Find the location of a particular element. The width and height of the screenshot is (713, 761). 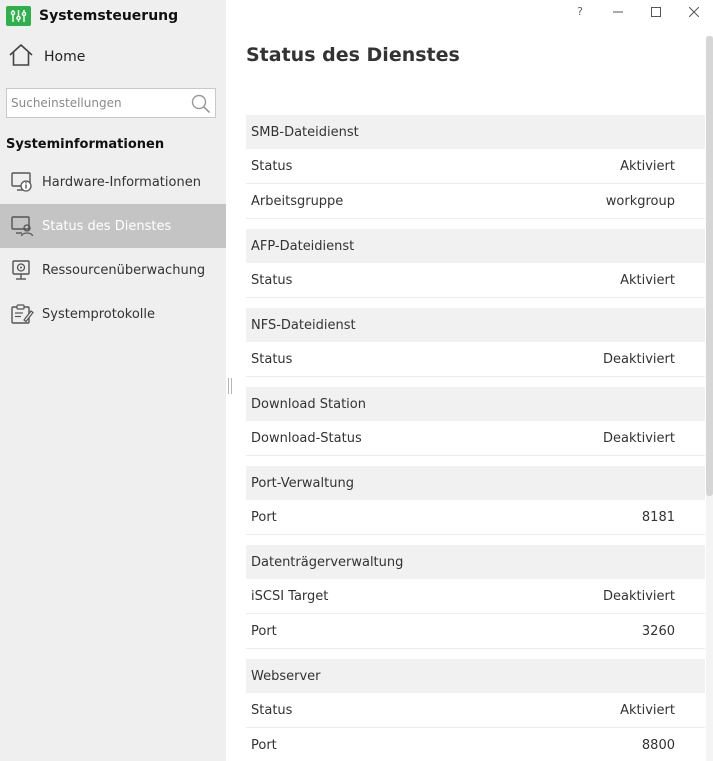

status-row-value: 3260 is located at coordinates (658, 631).